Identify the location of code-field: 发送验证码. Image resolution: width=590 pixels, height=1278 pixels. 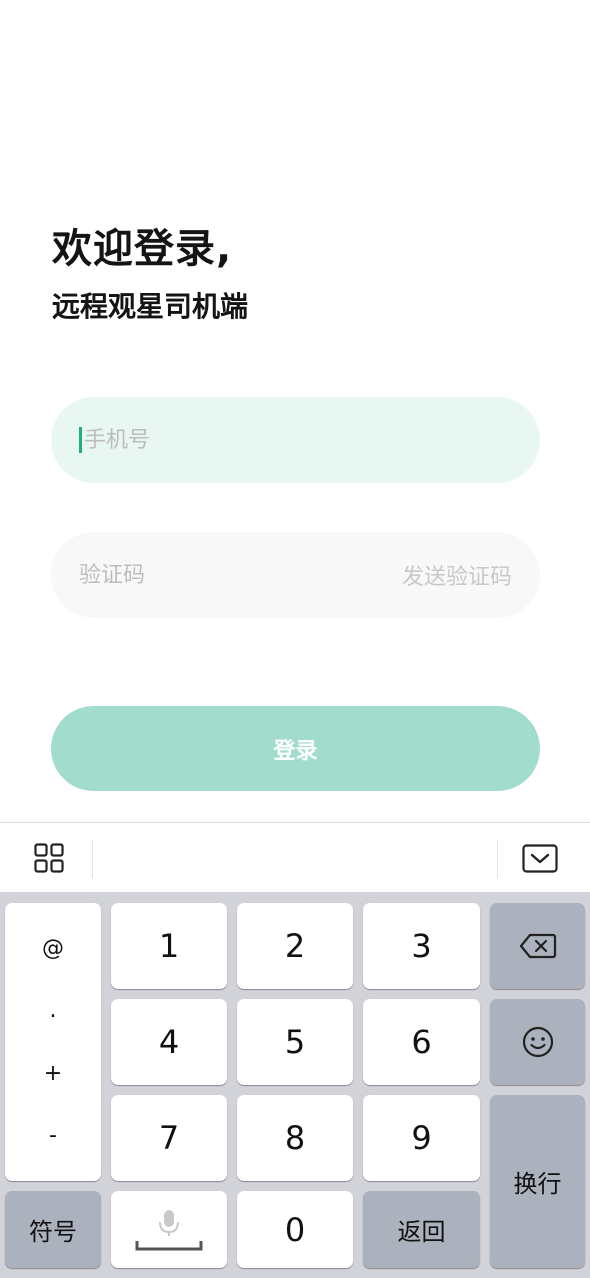
(295, 575).